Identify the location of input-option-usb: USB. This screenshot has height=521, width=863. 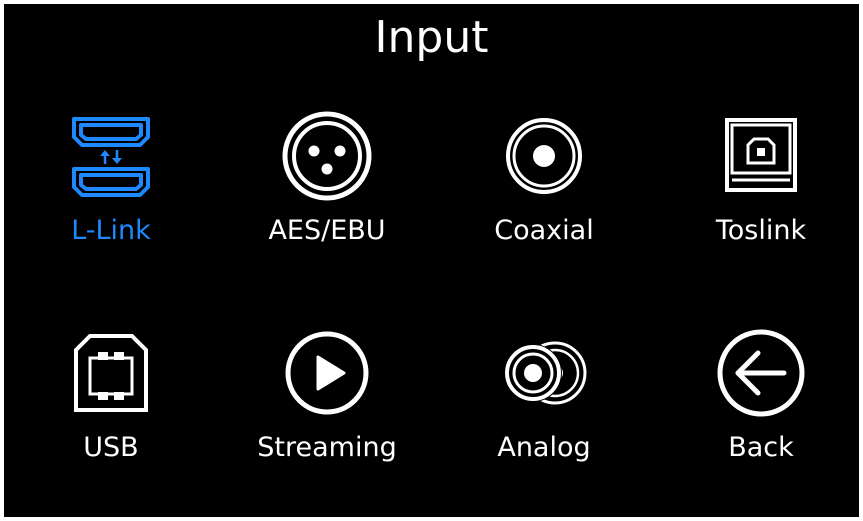
(111, 418).